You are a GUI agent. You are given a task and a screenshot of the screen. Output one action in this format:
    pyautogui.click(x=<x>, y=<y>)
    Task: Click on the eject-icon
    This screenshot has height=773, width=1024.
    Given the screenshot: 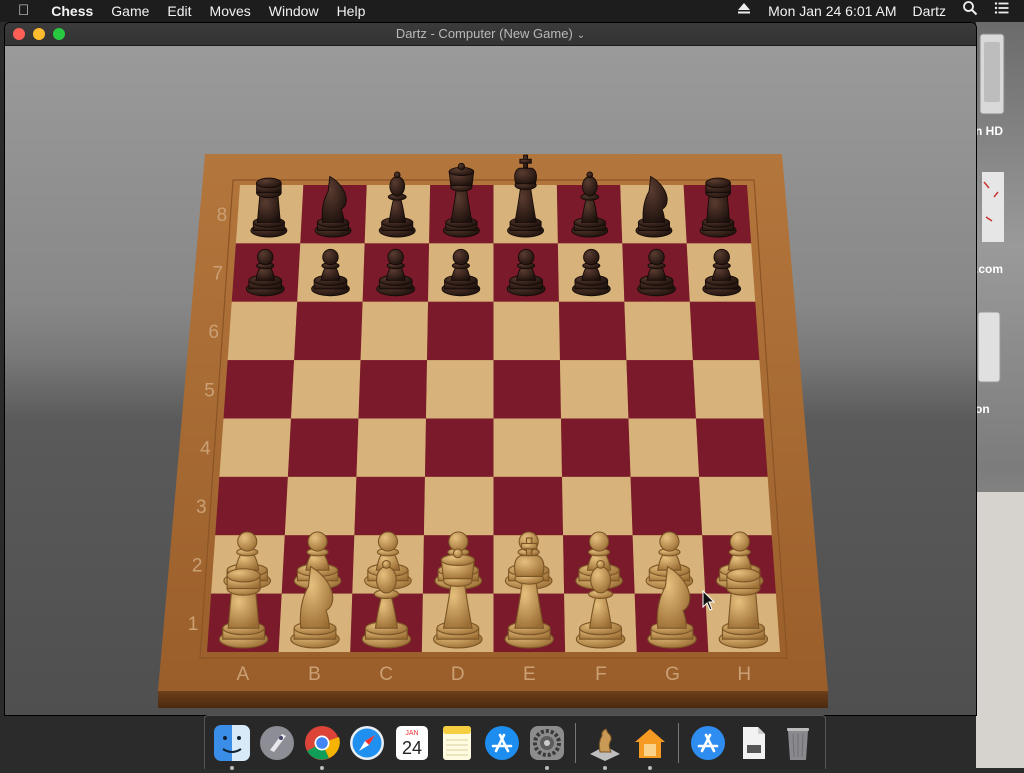 What is the action you would take?
    pyautogui.click(x=744, y=11)
    